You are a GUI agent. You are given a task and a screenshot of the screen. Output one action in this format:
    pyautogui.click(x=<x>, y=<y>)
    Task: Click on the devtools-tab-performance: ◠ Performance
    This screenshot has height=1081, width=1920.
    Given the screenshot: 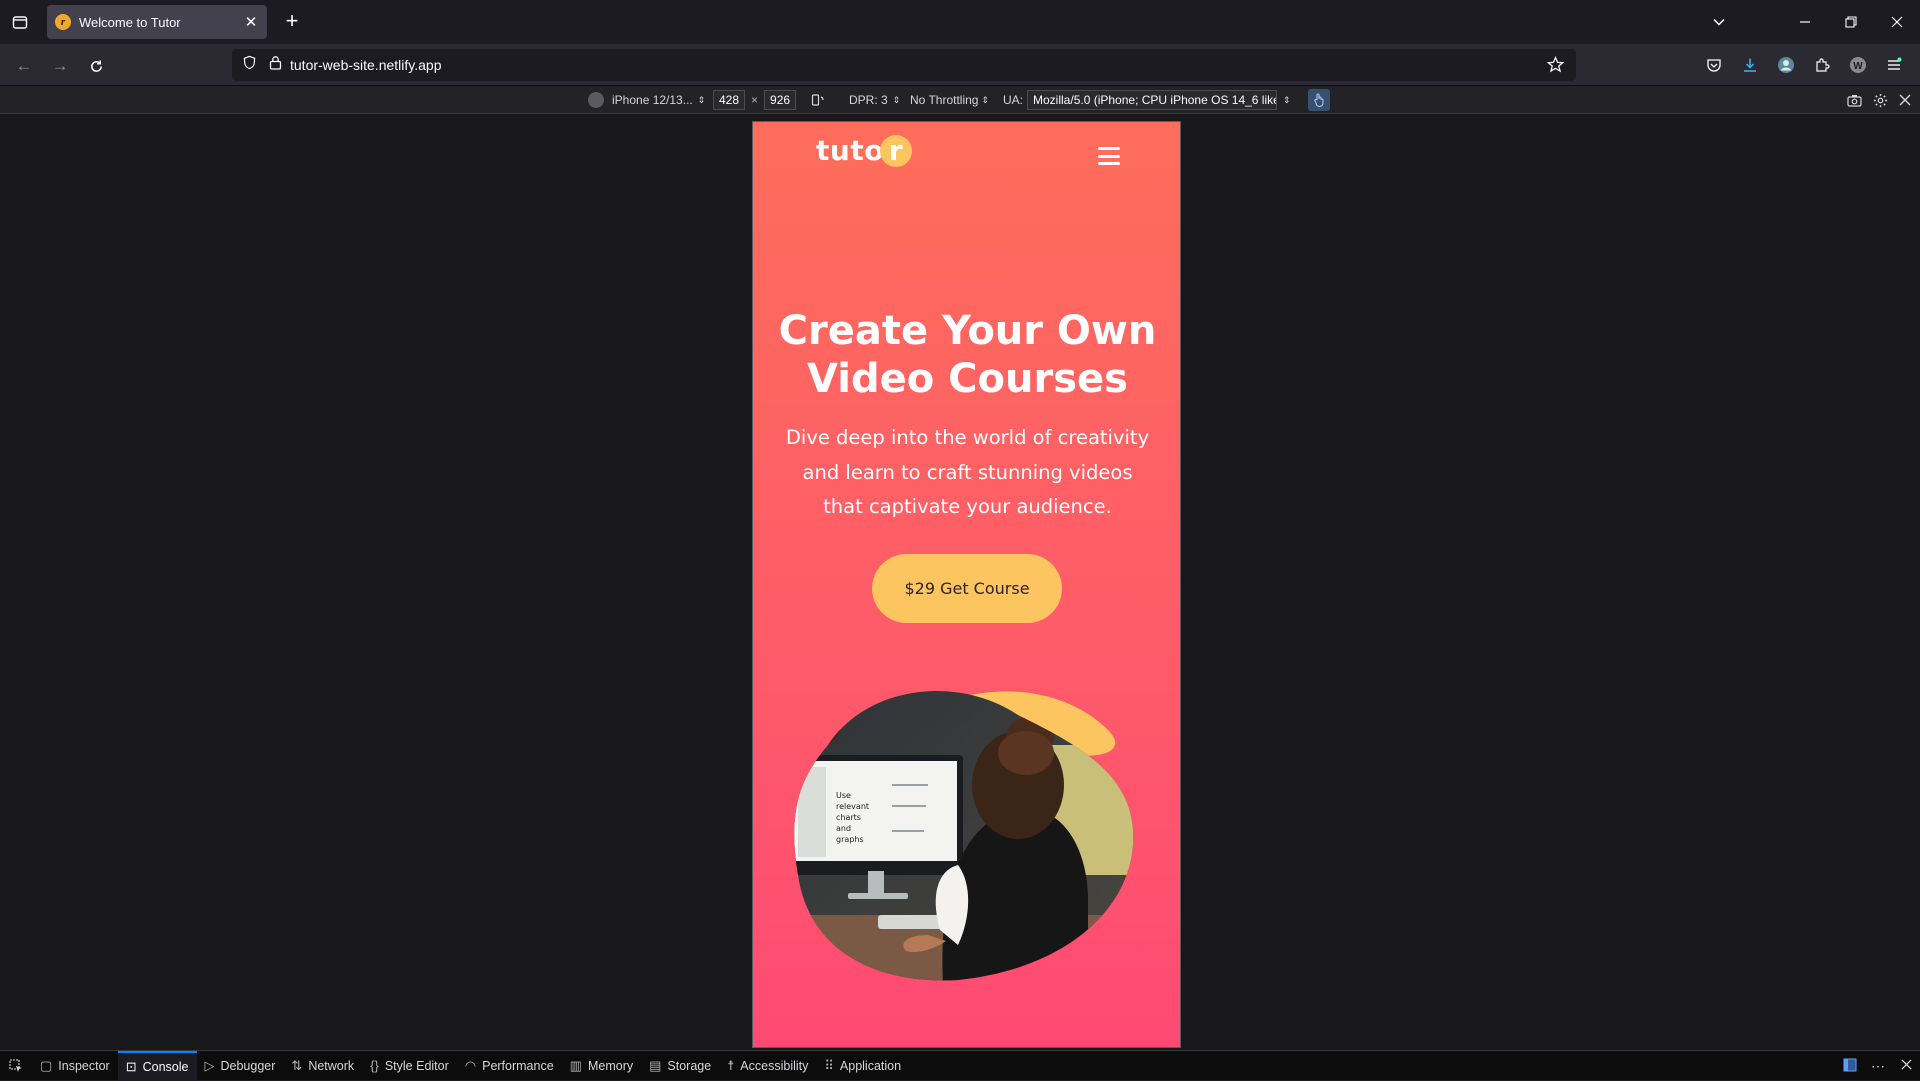 What is the action you would take?
    pyautogui.click(x=509, y=1066)
    